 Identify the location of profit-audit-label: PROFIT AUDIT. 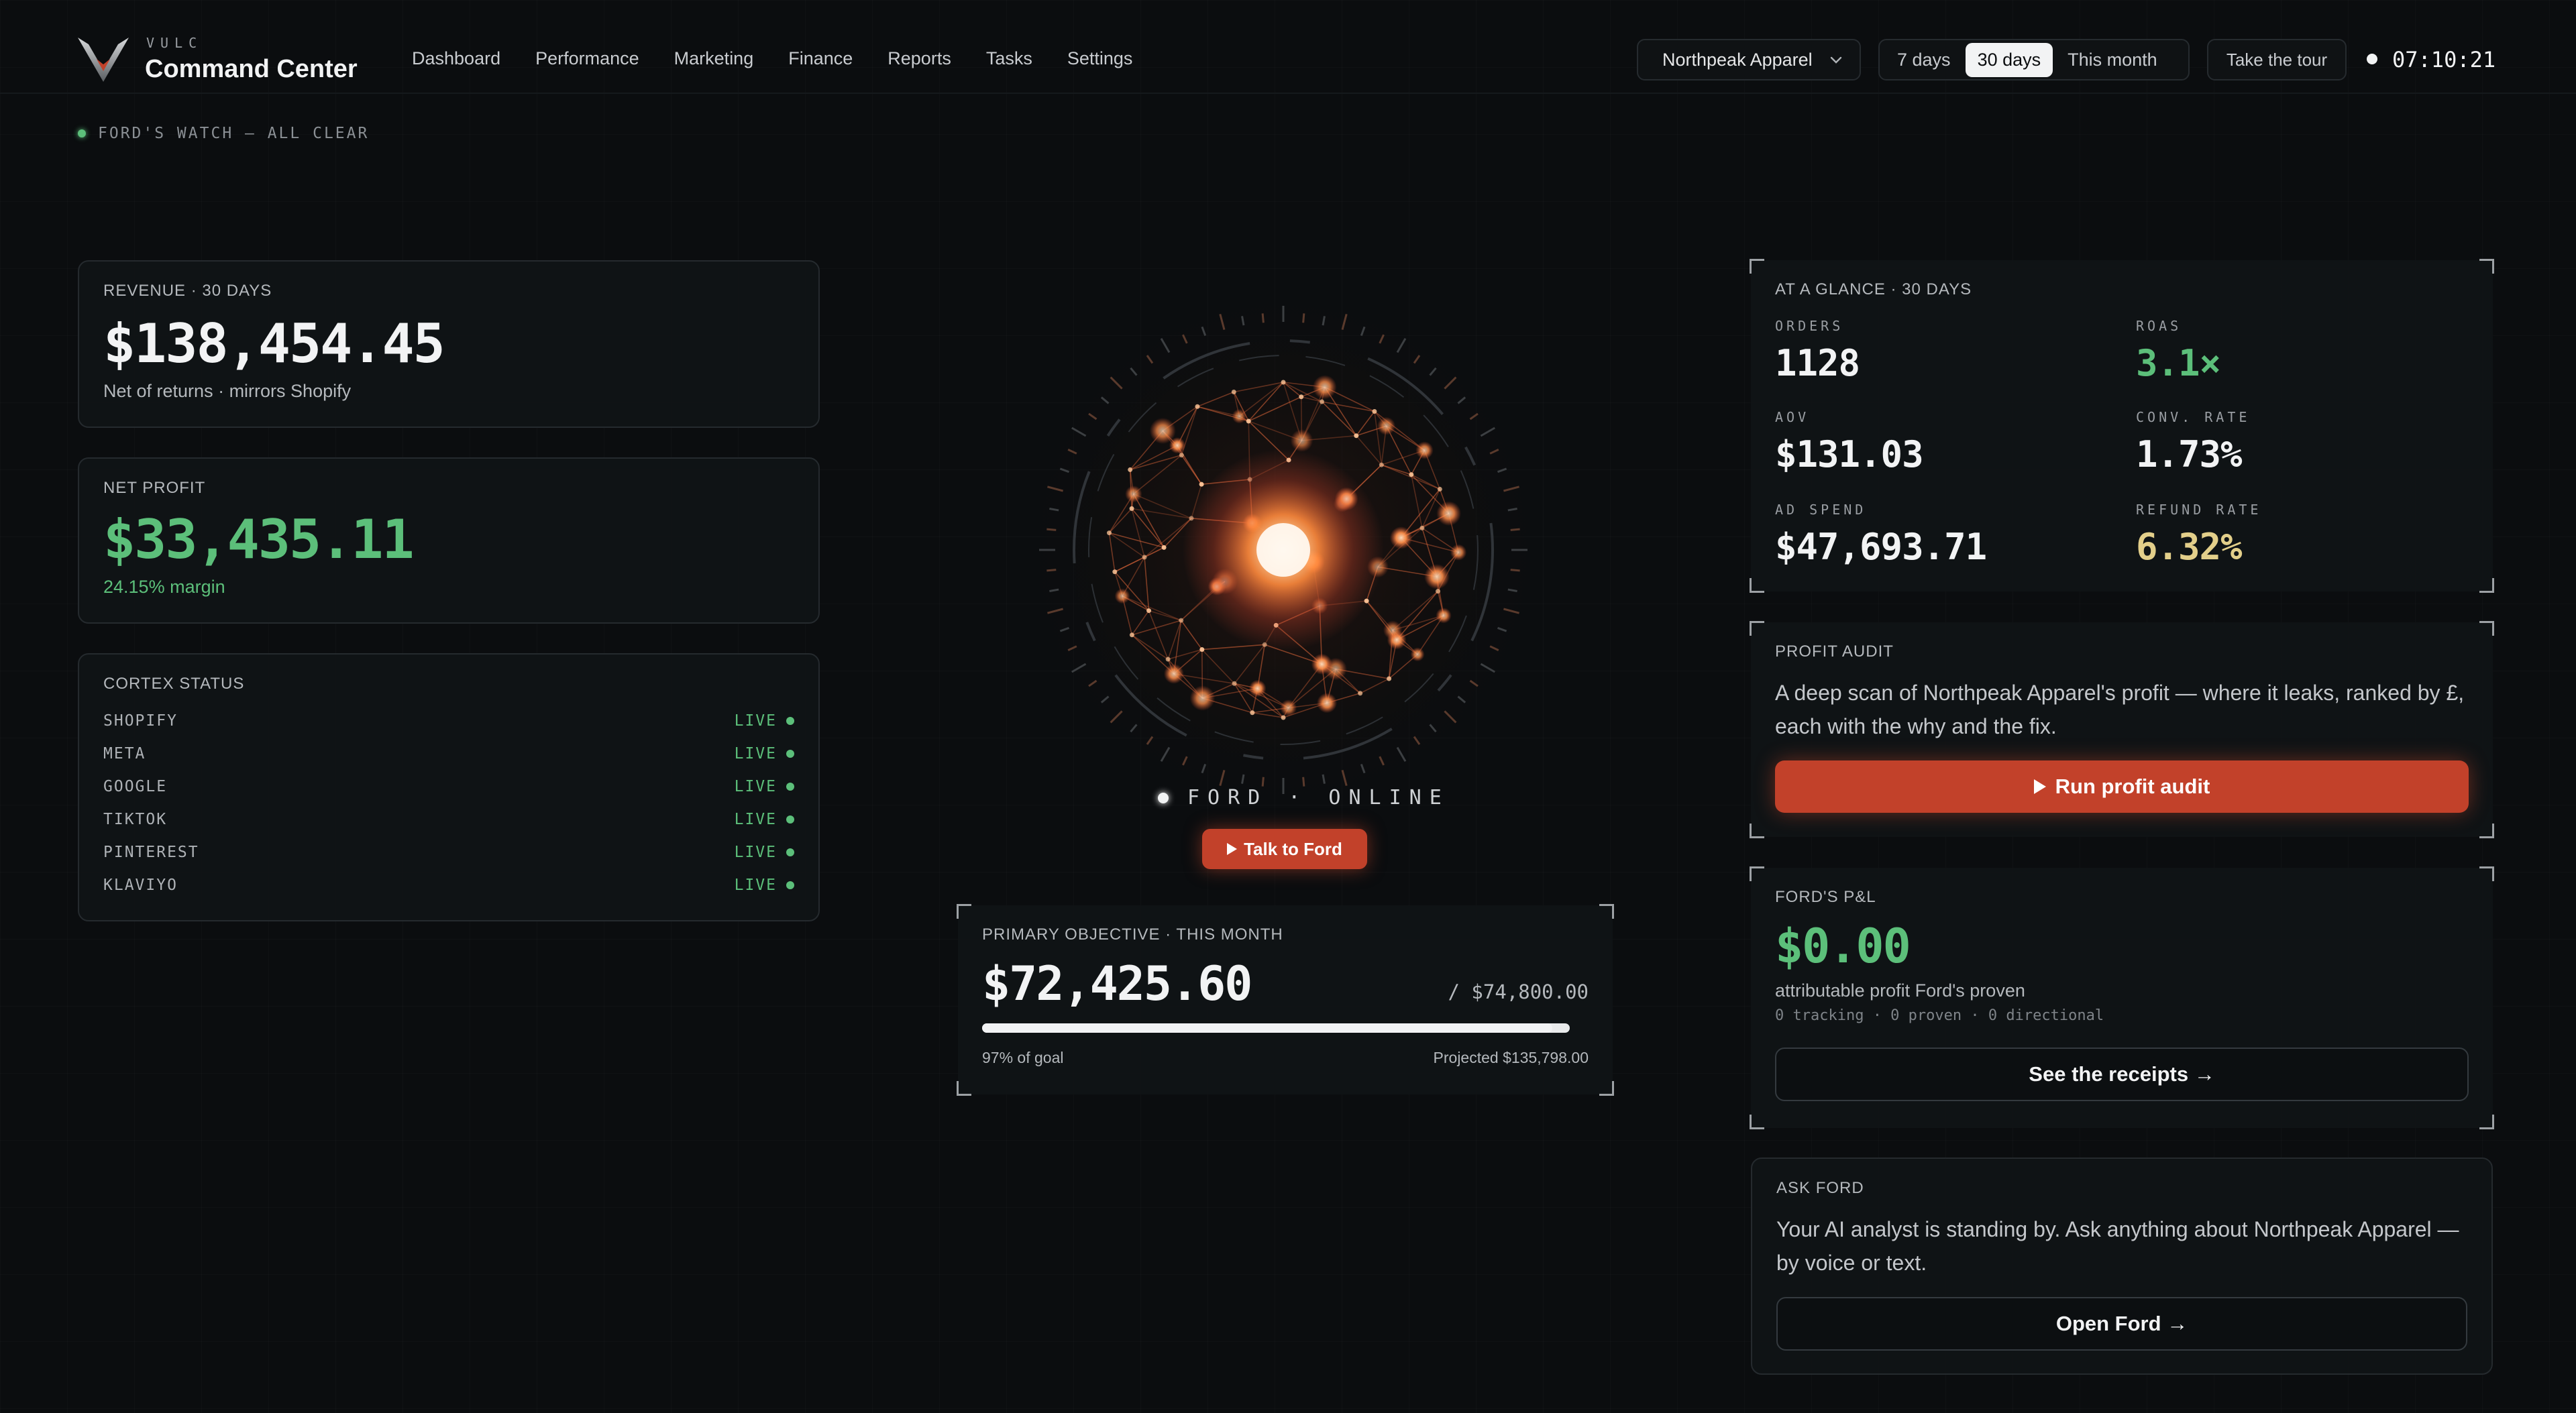
(1834, 651).